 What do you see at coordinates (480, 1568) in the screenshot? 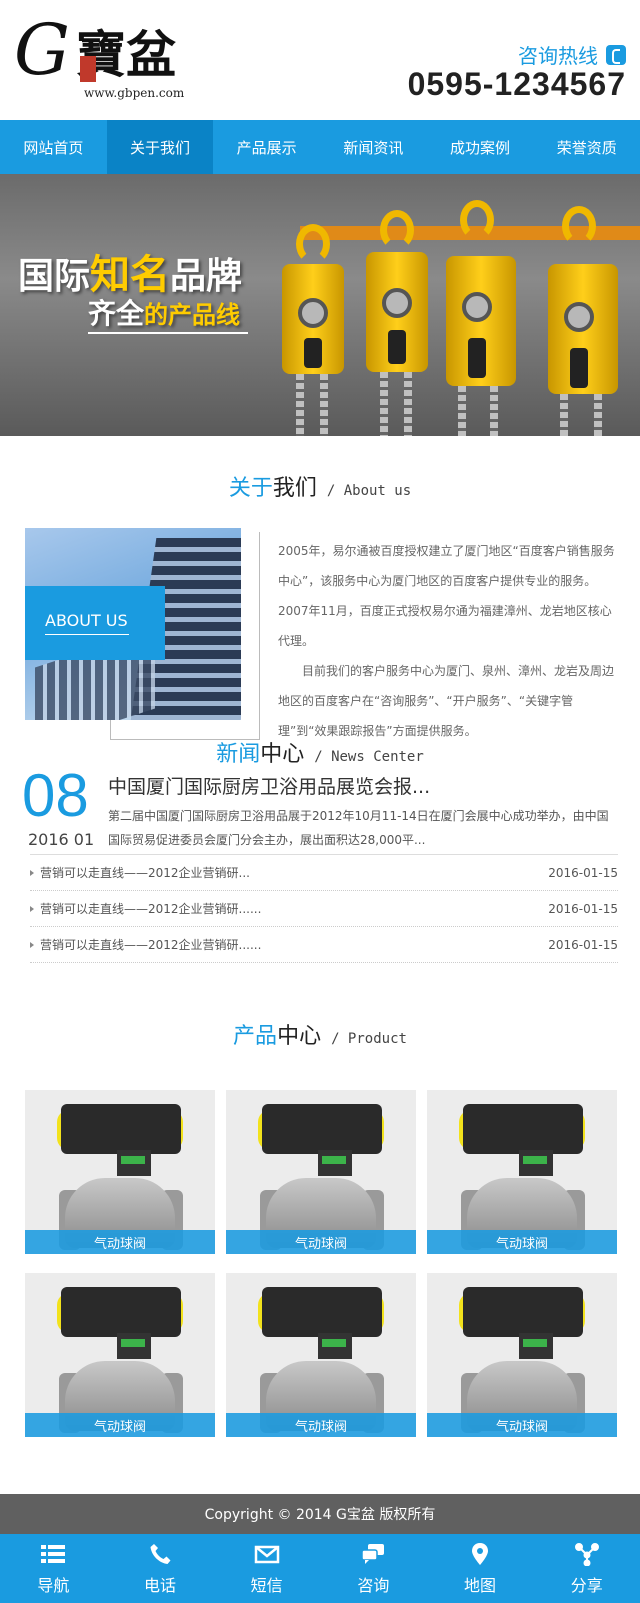
I see `bottom-bar-map: 地图` at bounding box center [480, 1568].